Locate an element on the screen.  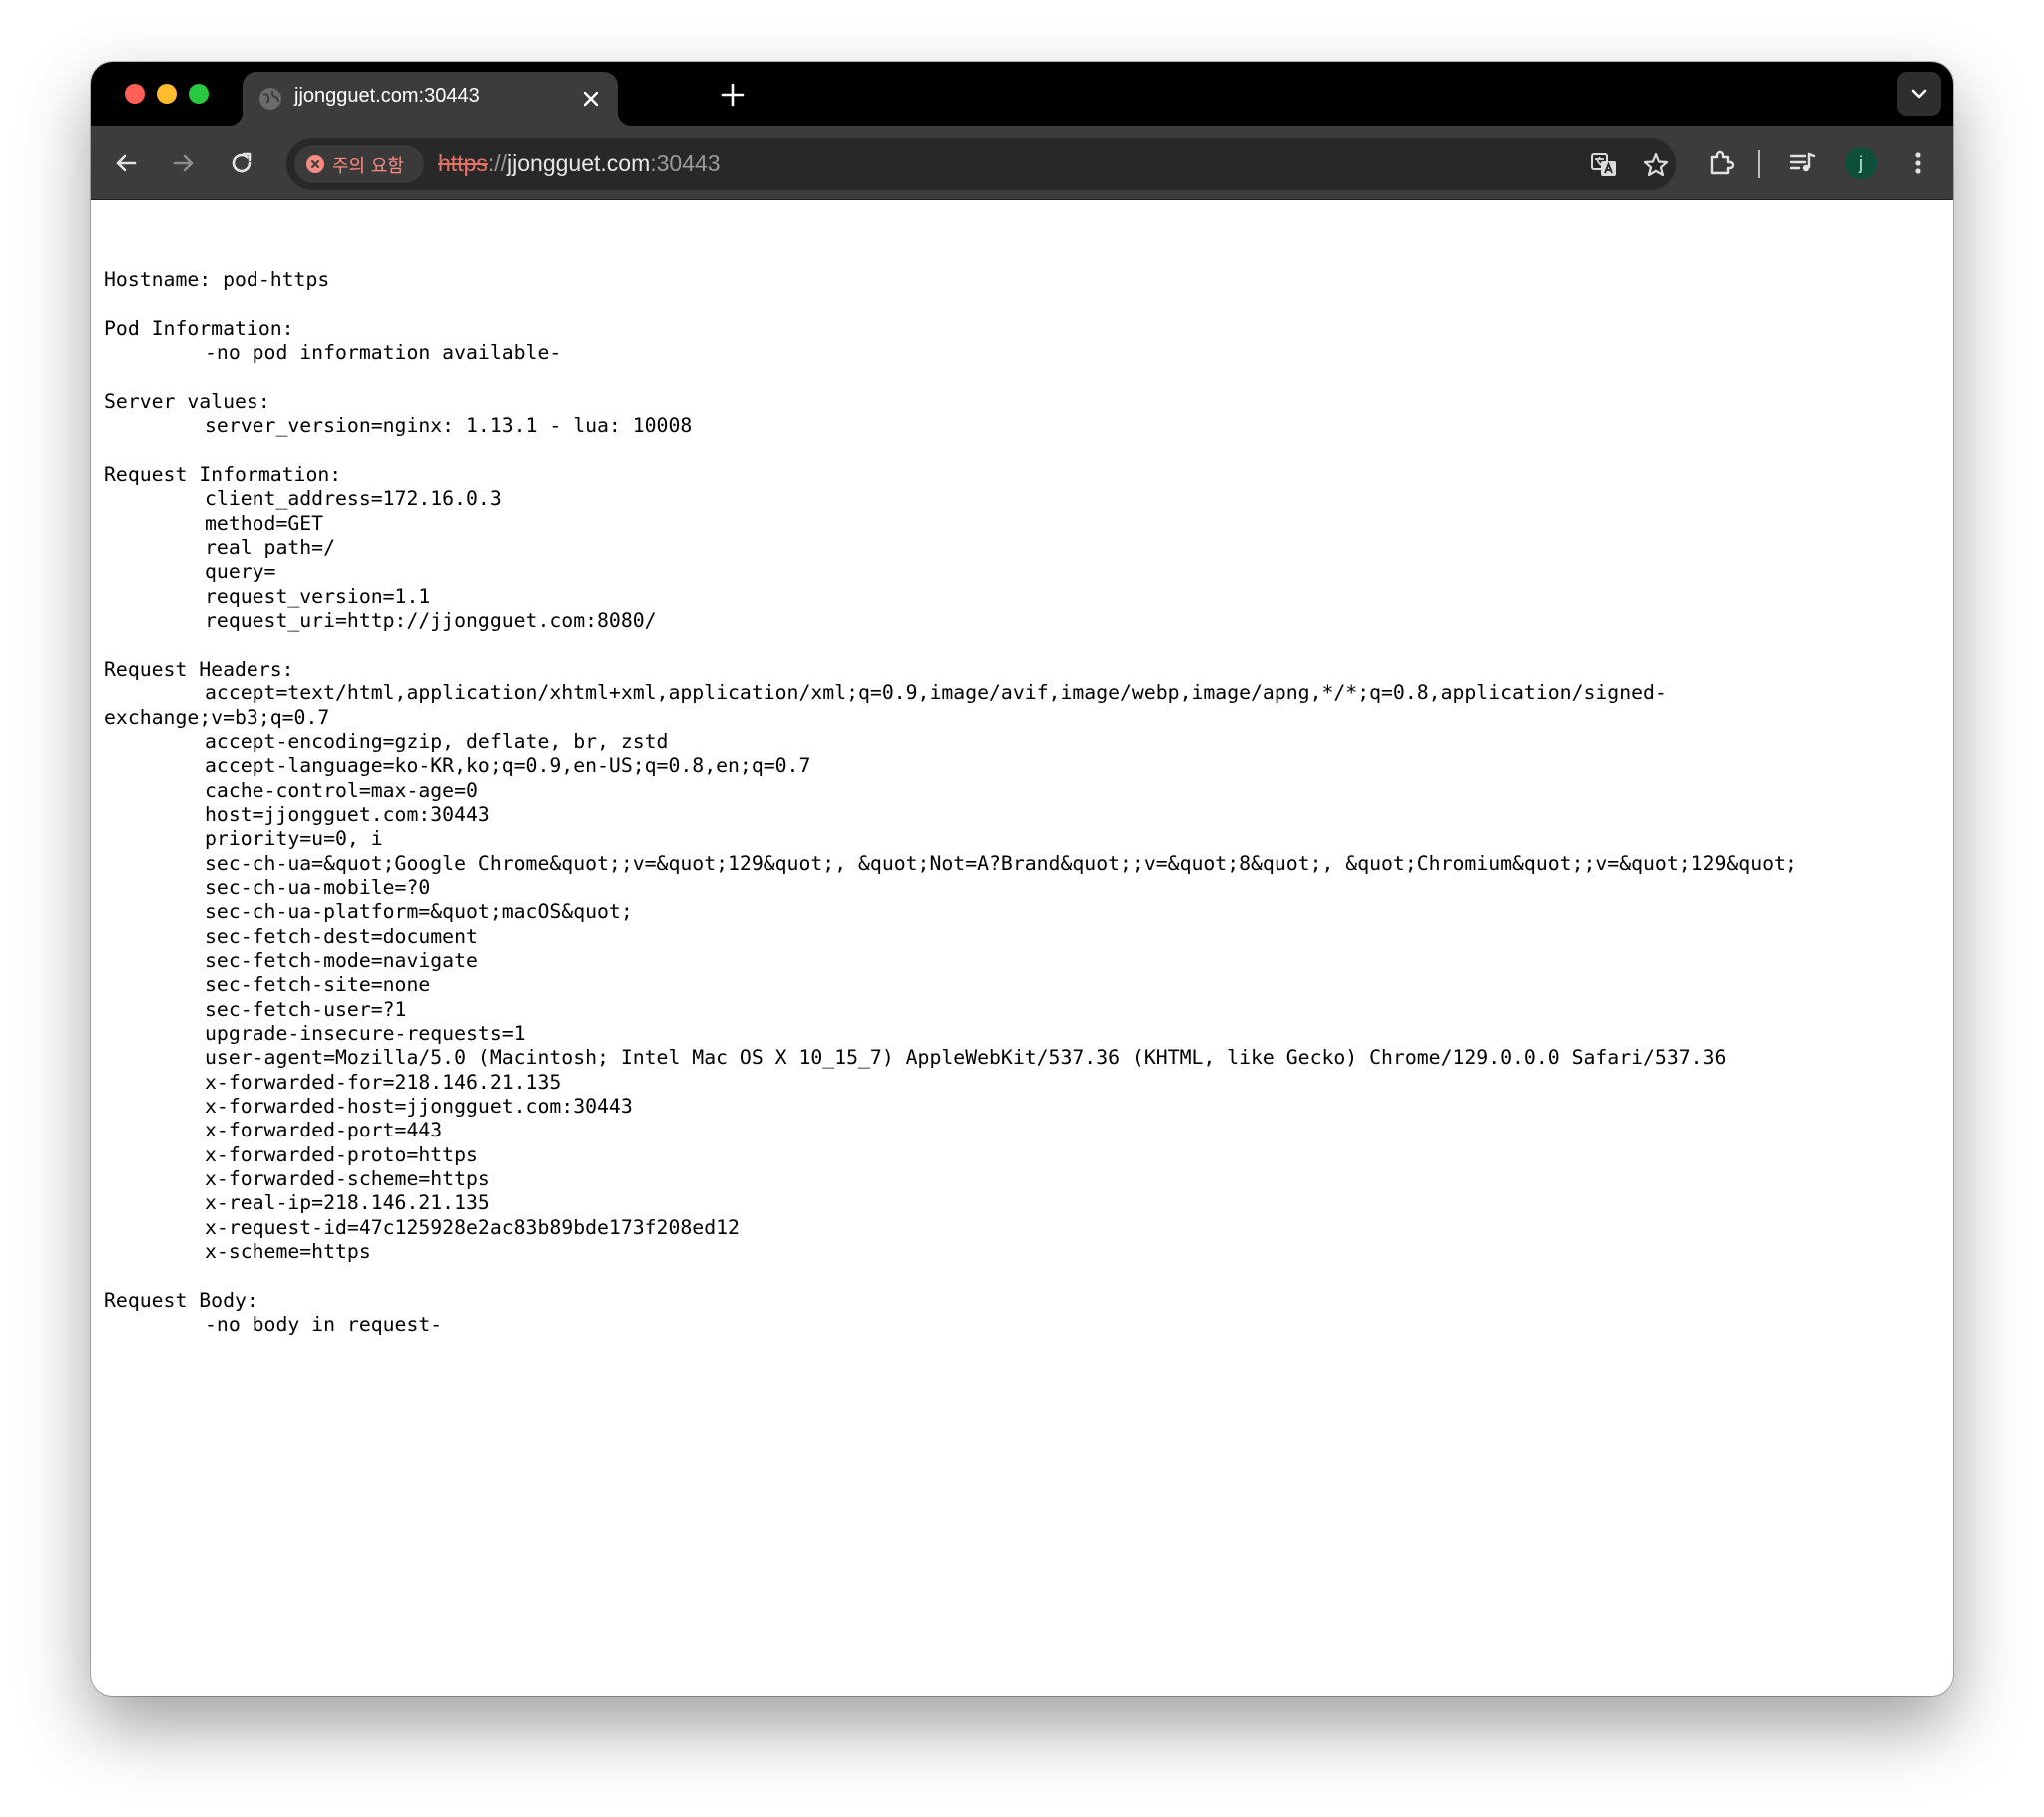
output-line: sec-fetch-site=none is located at coordinates (318, 985).